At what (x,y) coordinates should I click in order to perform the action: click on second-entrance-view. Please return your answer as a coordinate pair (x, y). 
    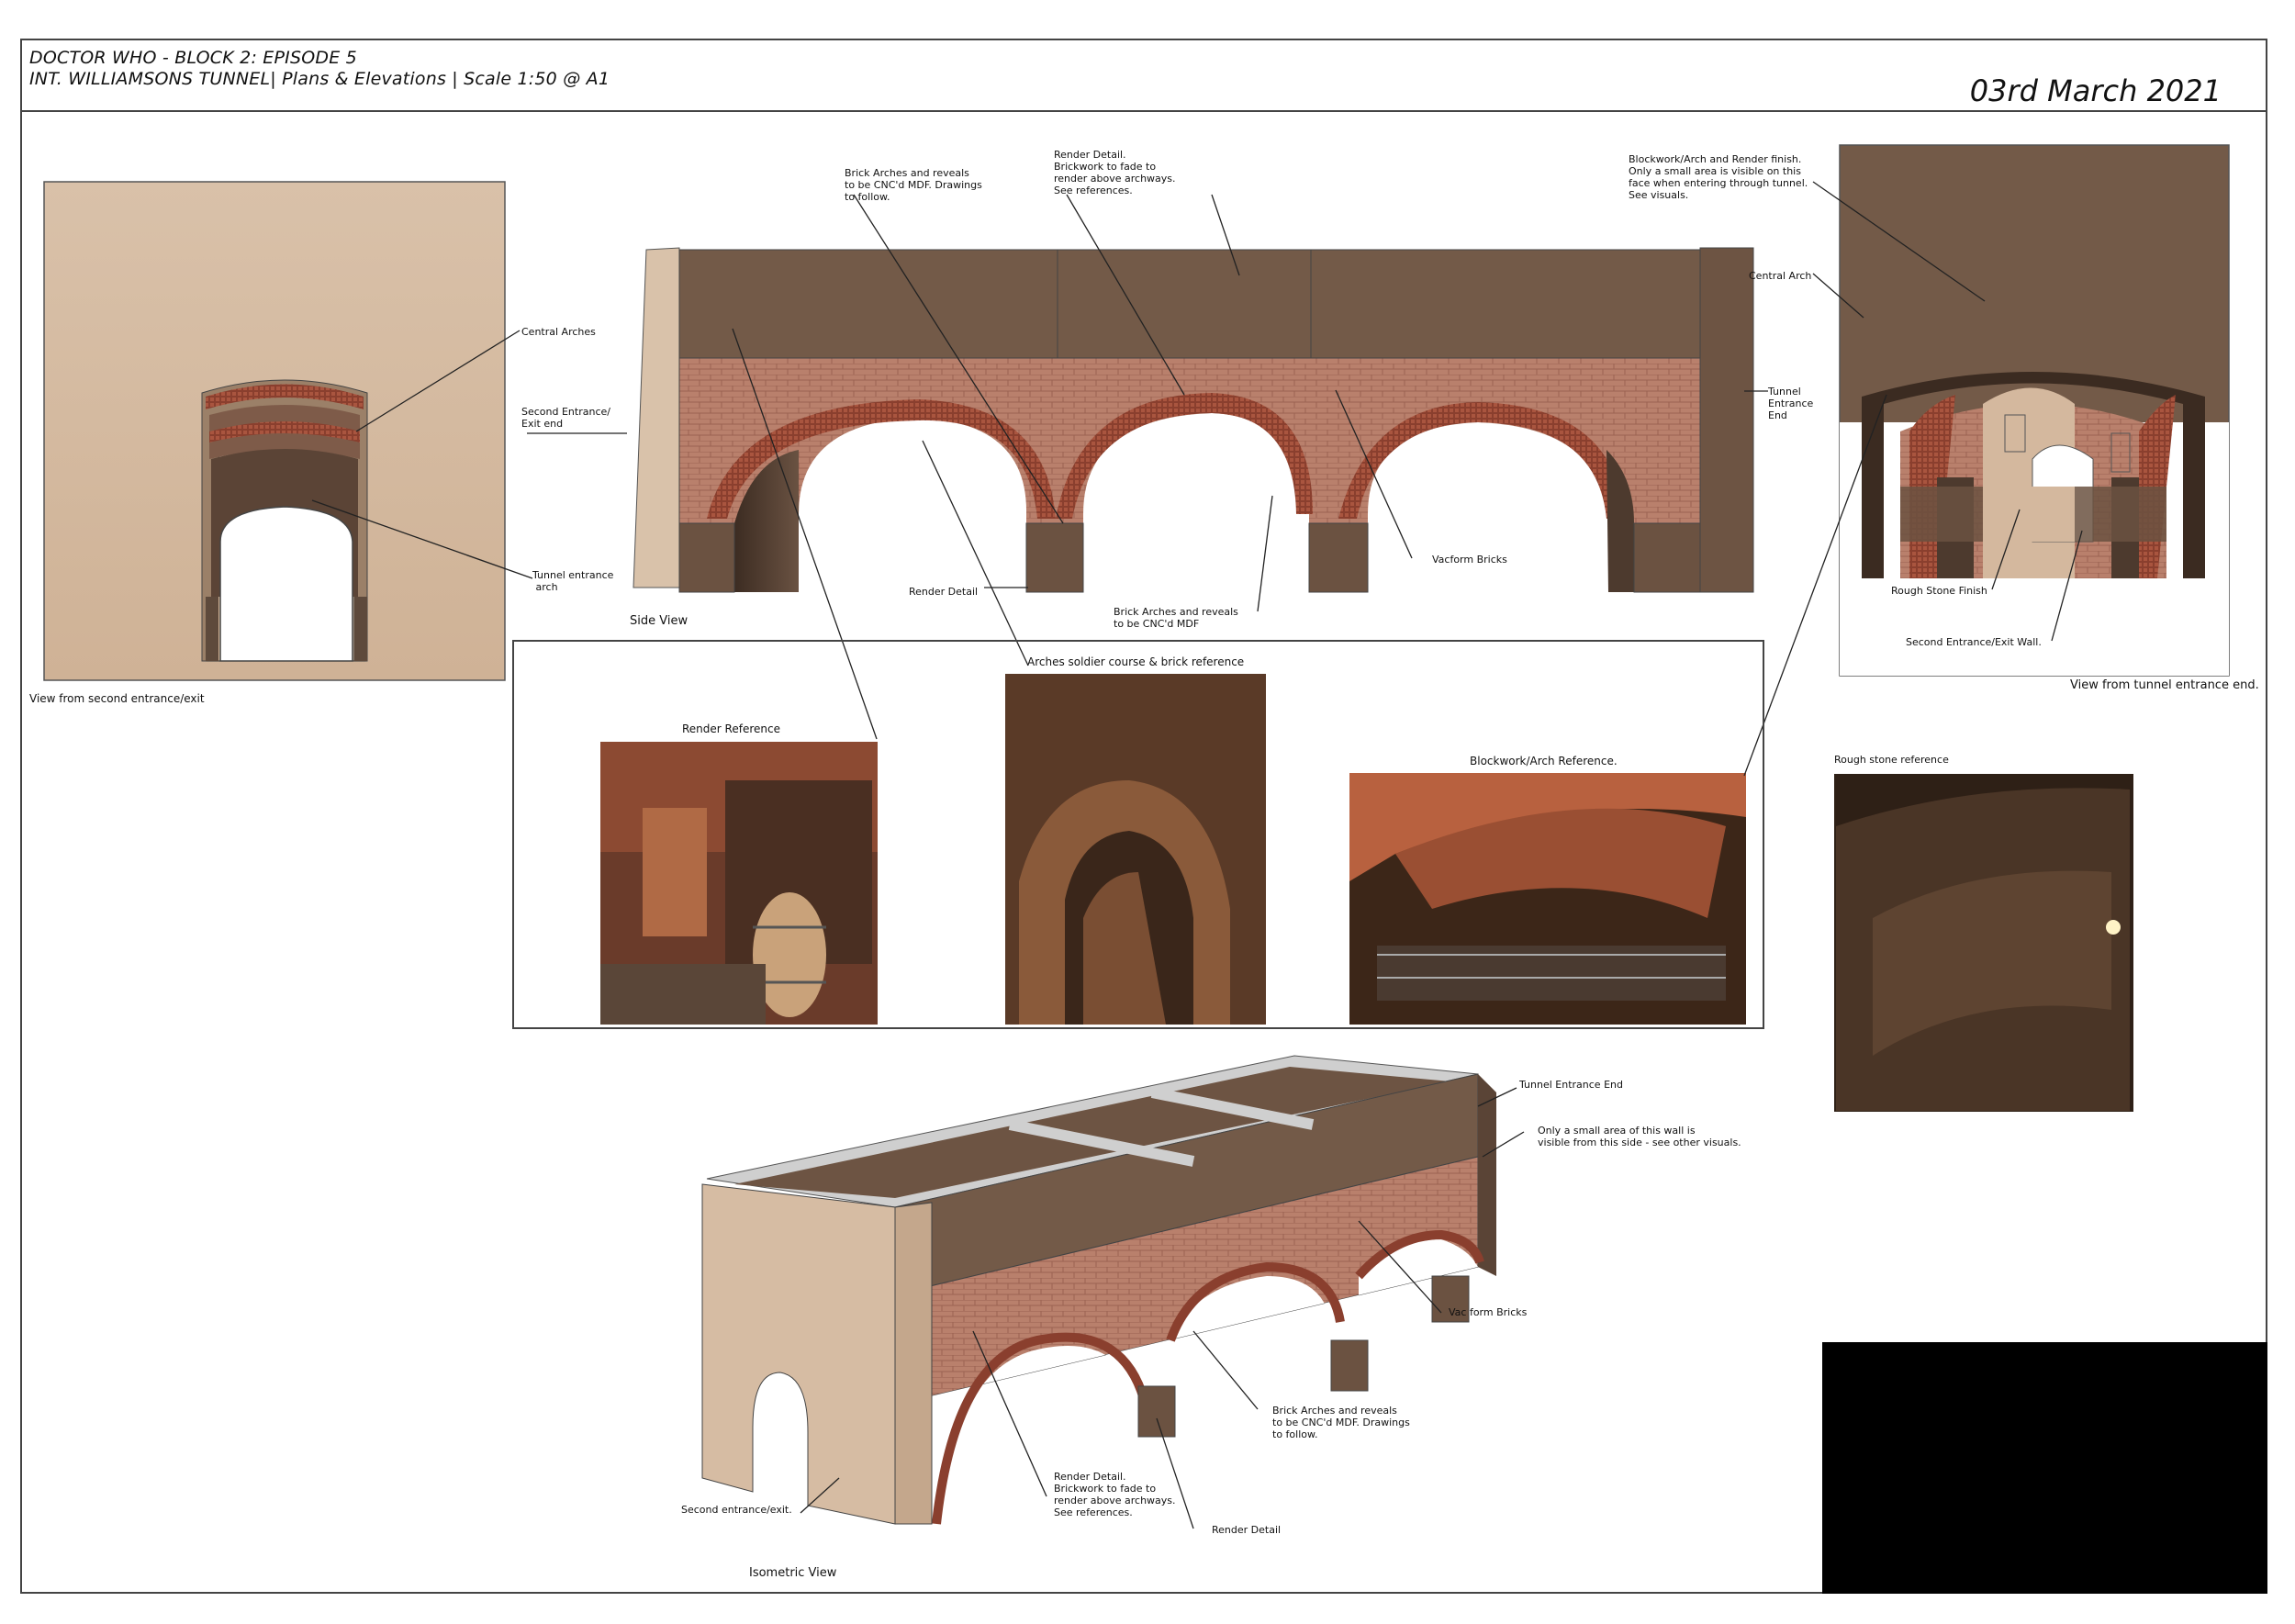
    Looking at the image, I should click on (274, 431).